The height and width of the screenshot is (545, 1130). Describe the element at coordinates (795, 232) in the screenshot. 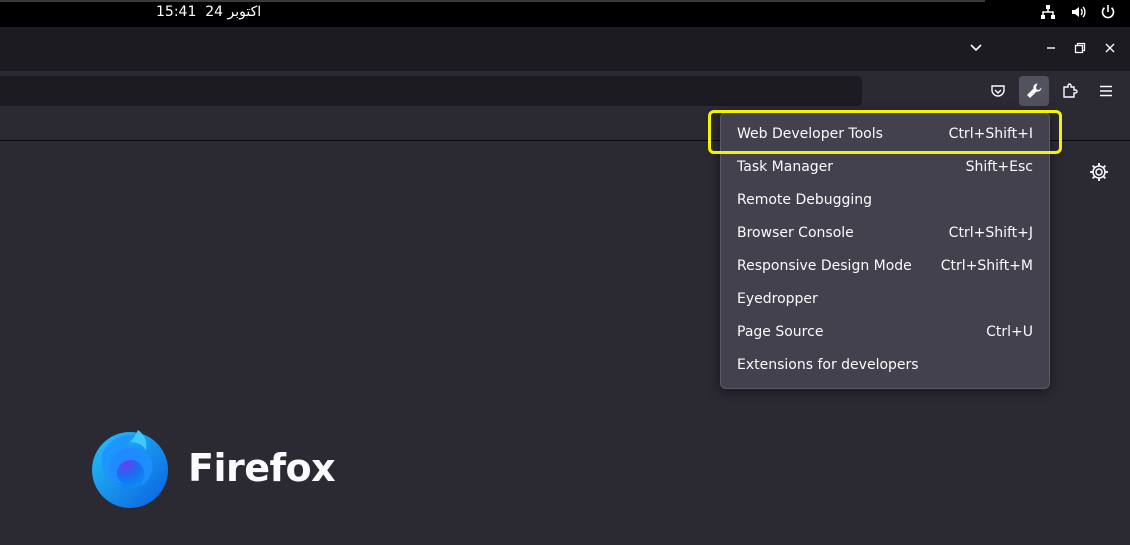

I see `menu-item-label: Browser Console` at that location.